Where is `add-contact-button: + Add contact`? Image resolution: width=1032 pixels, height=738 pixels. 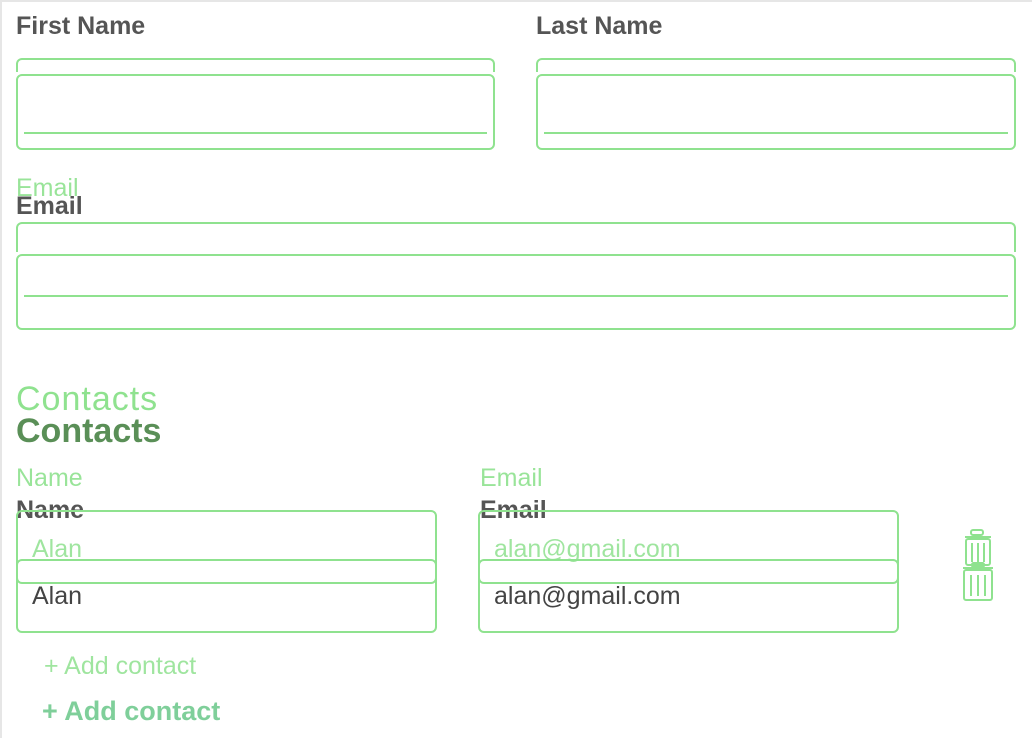
add-contact-button: + Add contact is located at coordinates (131, 711).